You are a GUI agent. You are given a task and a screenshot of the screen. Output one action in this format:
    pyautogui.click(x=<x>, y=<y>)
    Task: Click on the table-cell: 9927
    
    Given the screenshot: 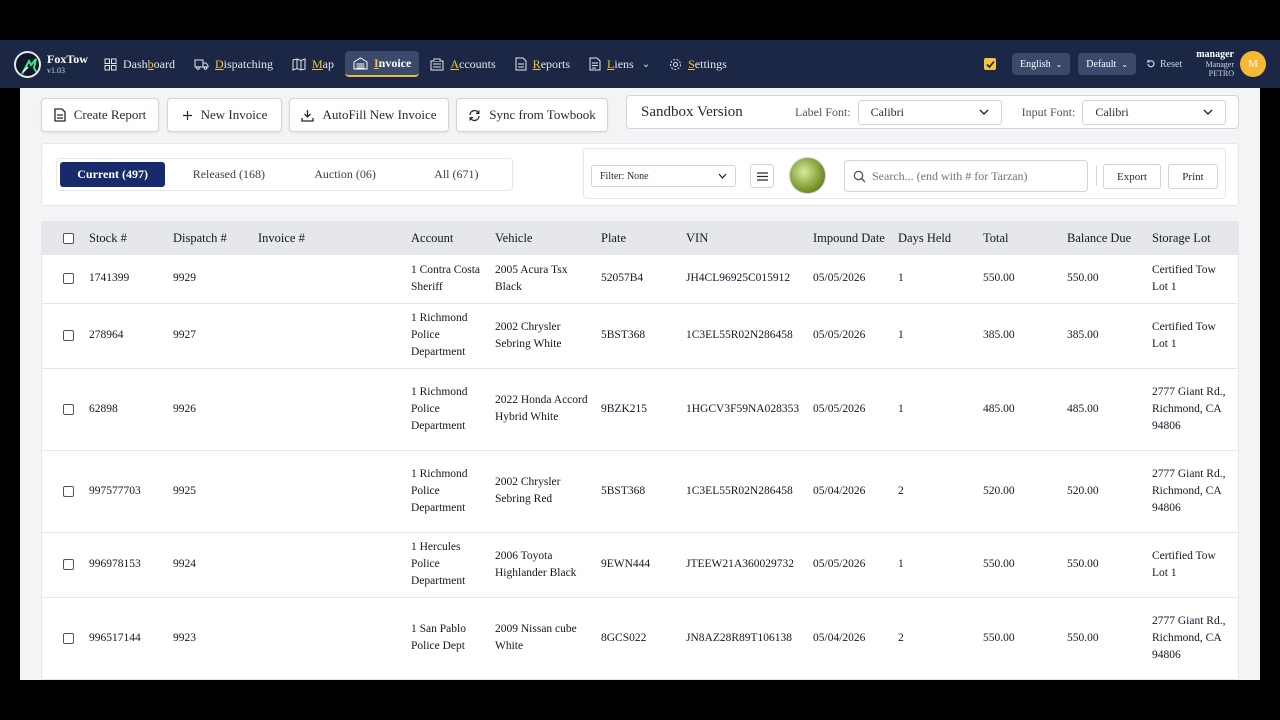 What is the action you would take?
    pyautogui.click(x=209, y=336)
    